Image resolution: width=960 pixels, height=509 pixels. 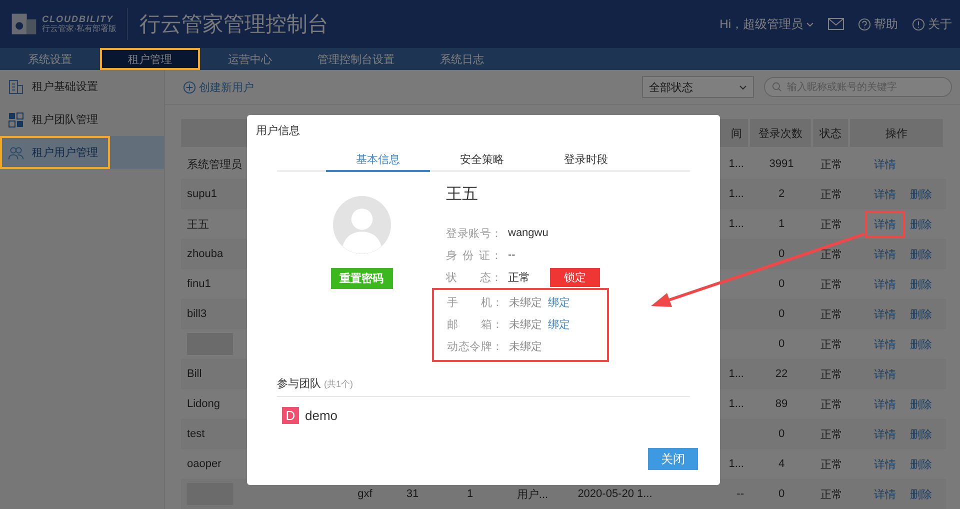 What do you see at coordinates (250, 59) in the screenshot?
I see `nav-tab: 运营中心` at bounding box center [250, 59].